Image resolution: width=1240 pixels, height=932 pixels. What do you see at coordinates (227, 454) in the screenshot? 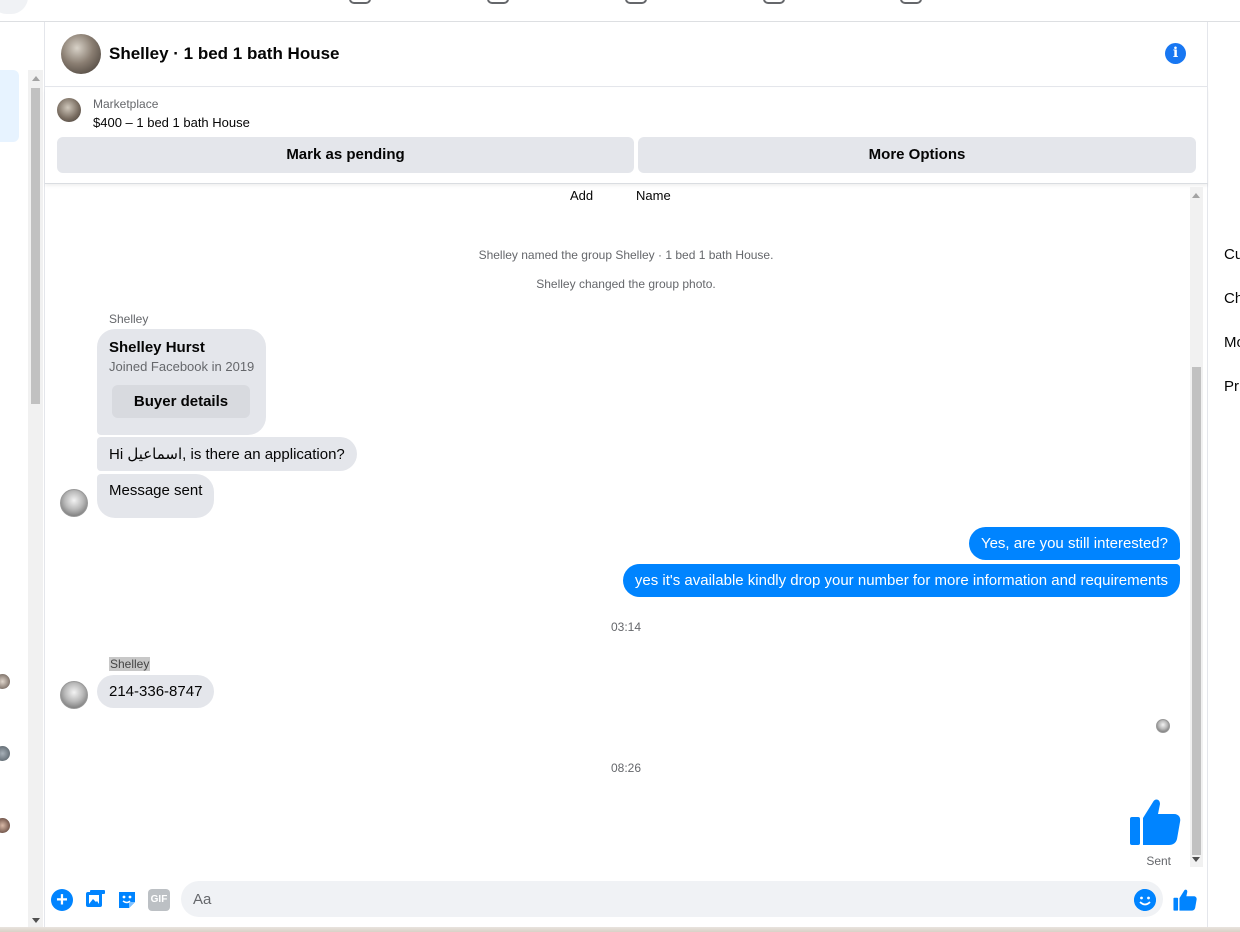
I see `incoming-message: Hi اسماعيل, is there an application?` at bounding box center [227, 454].